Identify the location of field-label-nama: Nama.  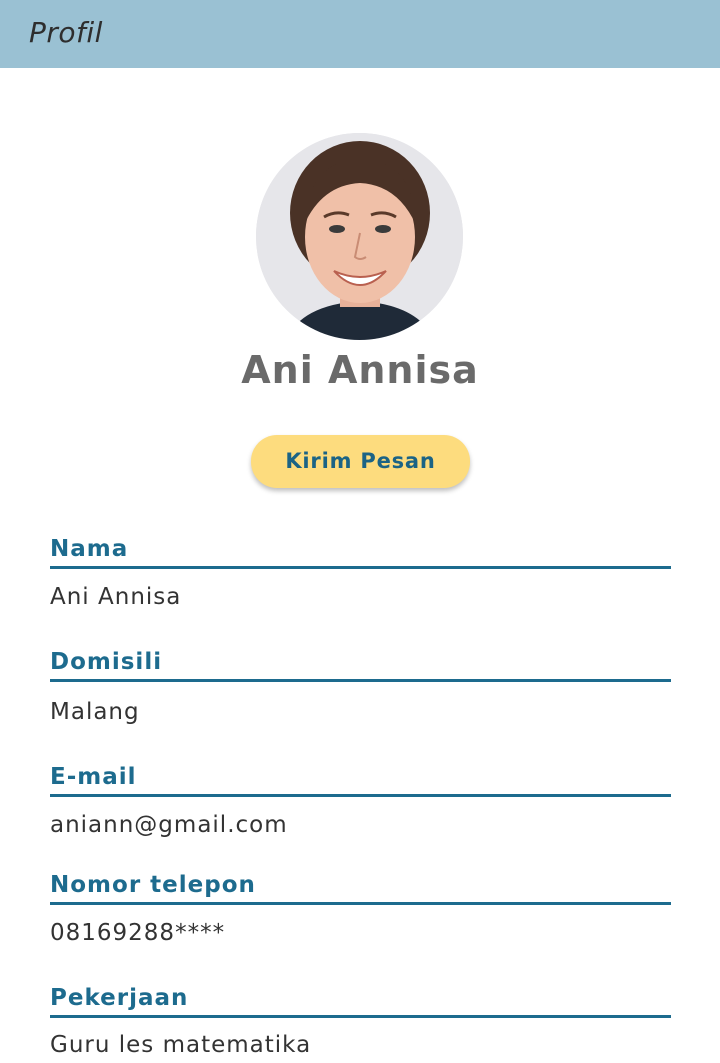
(89, 549).